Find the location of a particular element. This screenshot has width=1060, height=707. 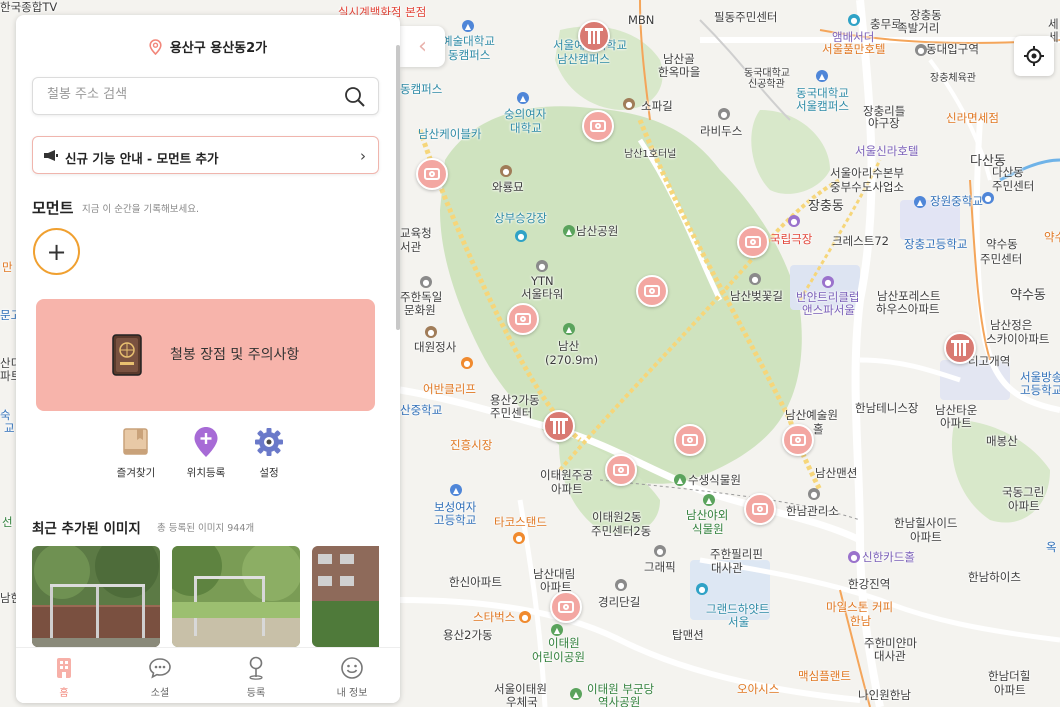

search-input is located at coordinates (192, 94).